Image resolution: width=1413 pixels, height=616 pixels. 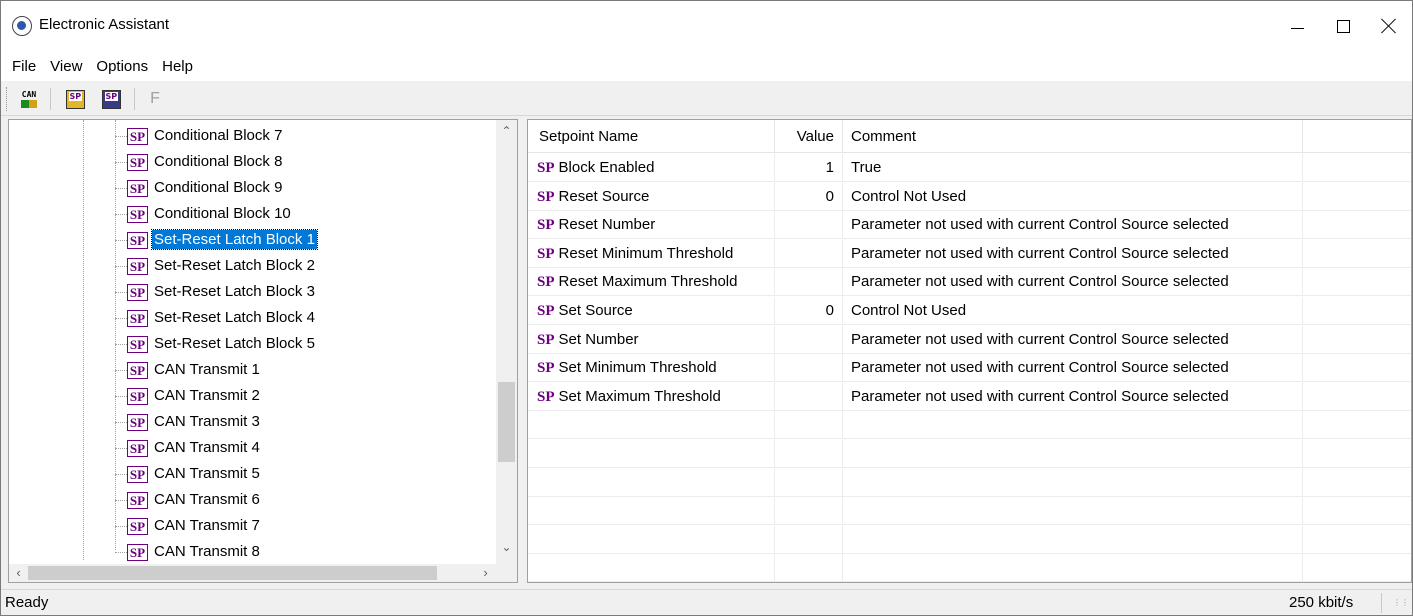 What do you see at coordinates (651, 396) in the screenshot?
I see `setpoint-name-cell: SP Set Maximum Threshold` at bounding box center [651, 396].